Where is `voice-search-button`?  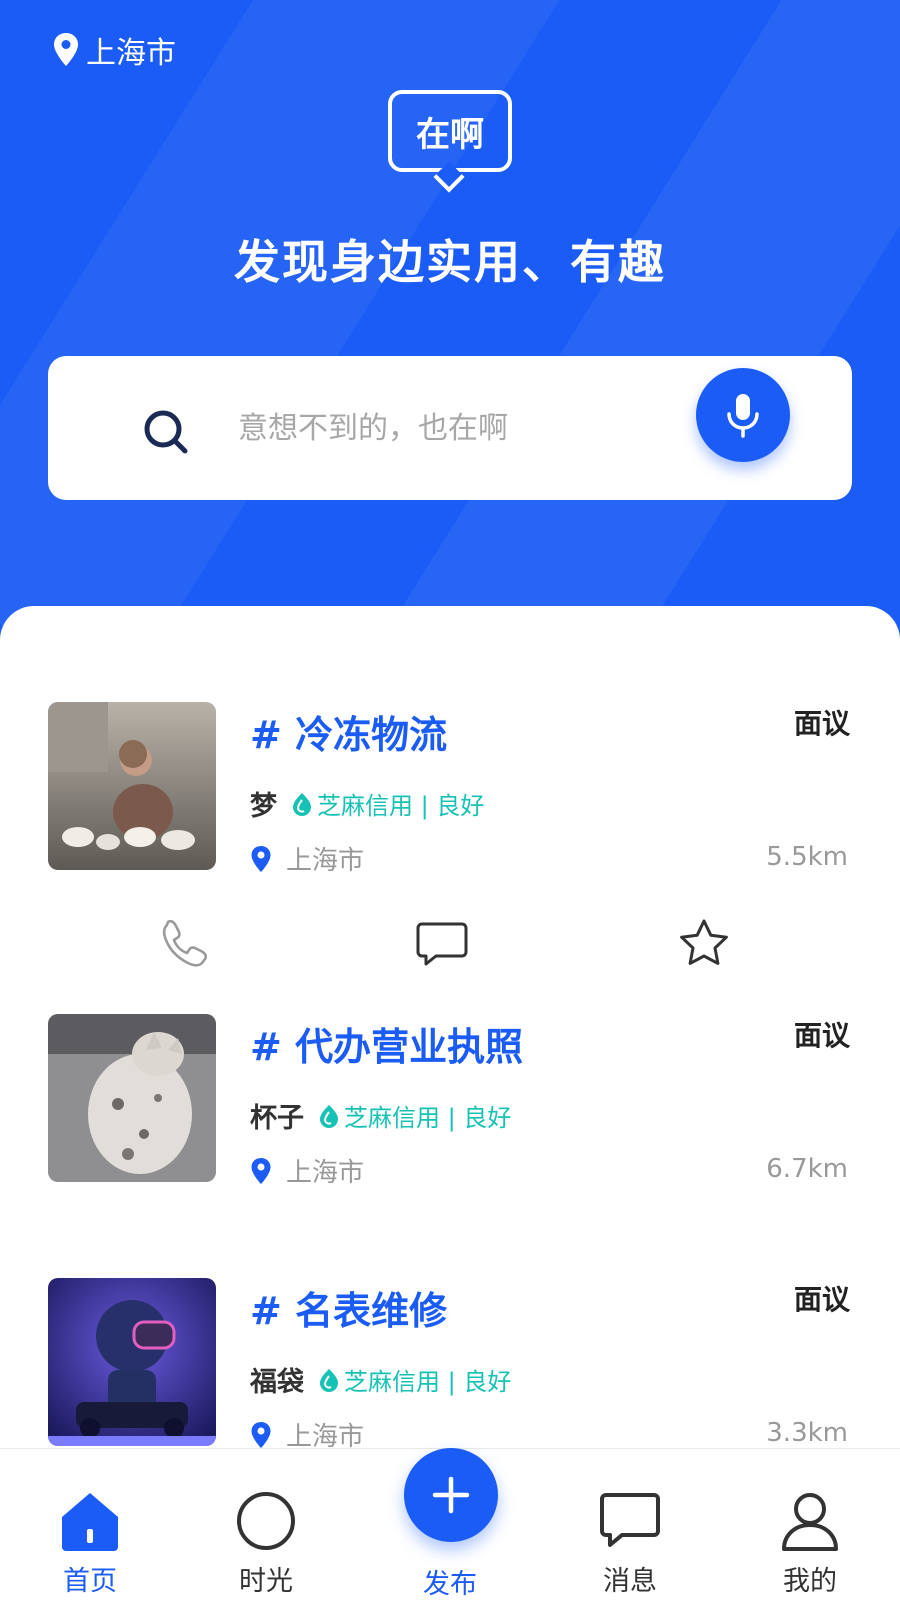 voice-search-button is located at coordinates (743, 415).